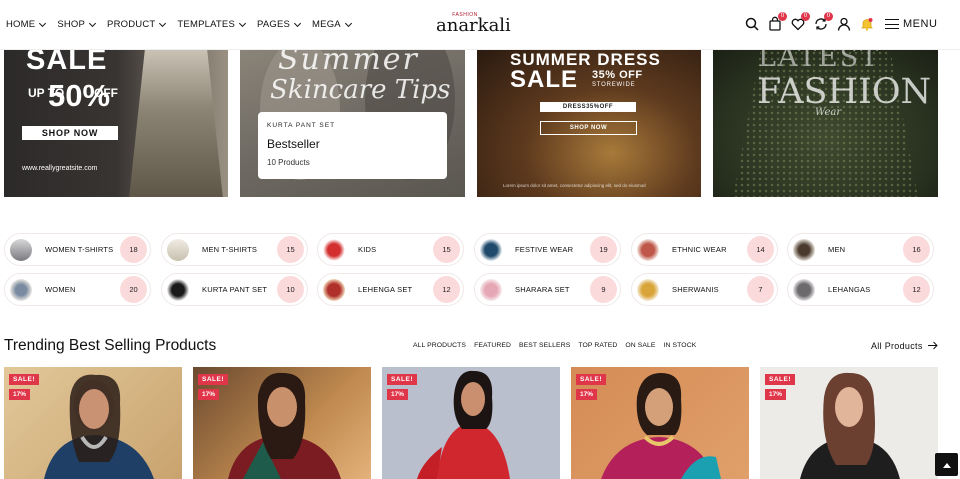  What do you see at coordinates (547, 249) in the screenshot?
I see `category-festive-wear: FESTIVE WEAR 19` at bounding box center [547, 249].